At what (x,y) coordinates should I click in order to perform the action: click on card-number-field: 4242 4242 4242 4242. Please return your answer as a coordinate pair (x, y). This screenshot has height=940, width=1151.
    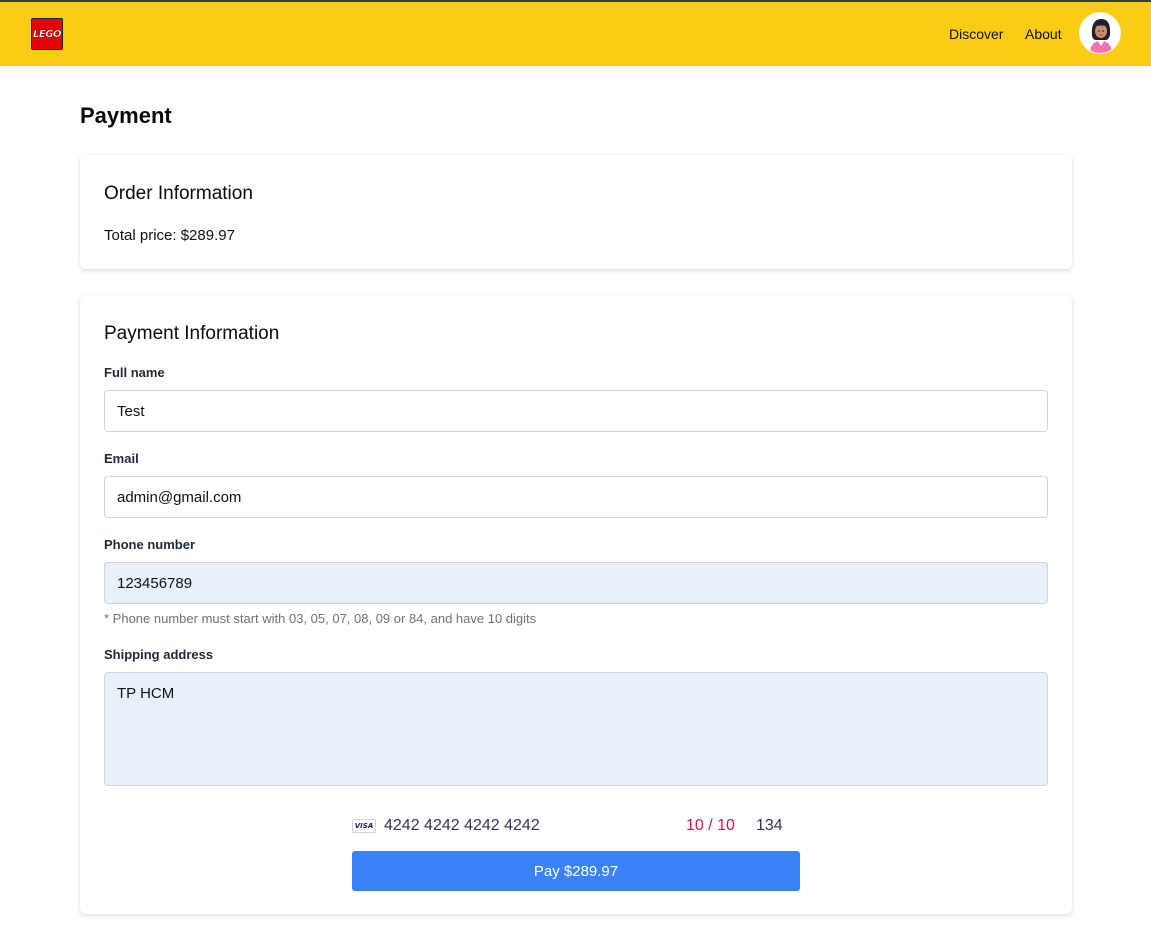
    Looking at the image, I should click on (462, 826).